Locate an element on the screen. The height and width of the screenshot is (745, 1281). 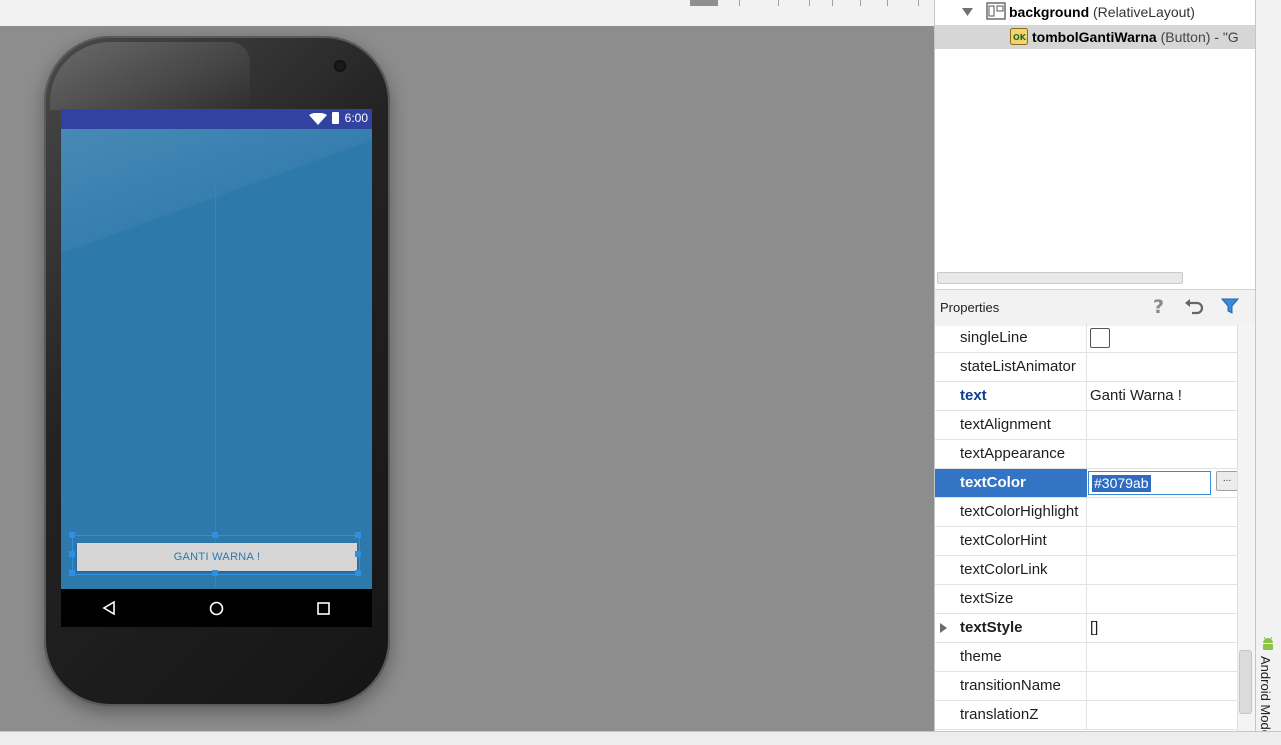
prop-row-textcolorhint: textColorHint is located at coordinates (1086, 541).